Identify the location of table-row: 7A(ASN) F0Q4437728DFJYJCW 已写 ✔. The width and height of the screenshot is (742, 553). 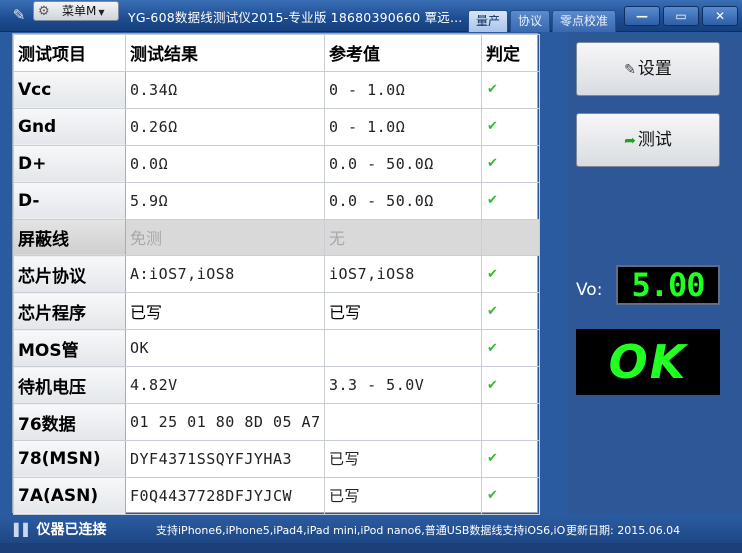
(276, 495).